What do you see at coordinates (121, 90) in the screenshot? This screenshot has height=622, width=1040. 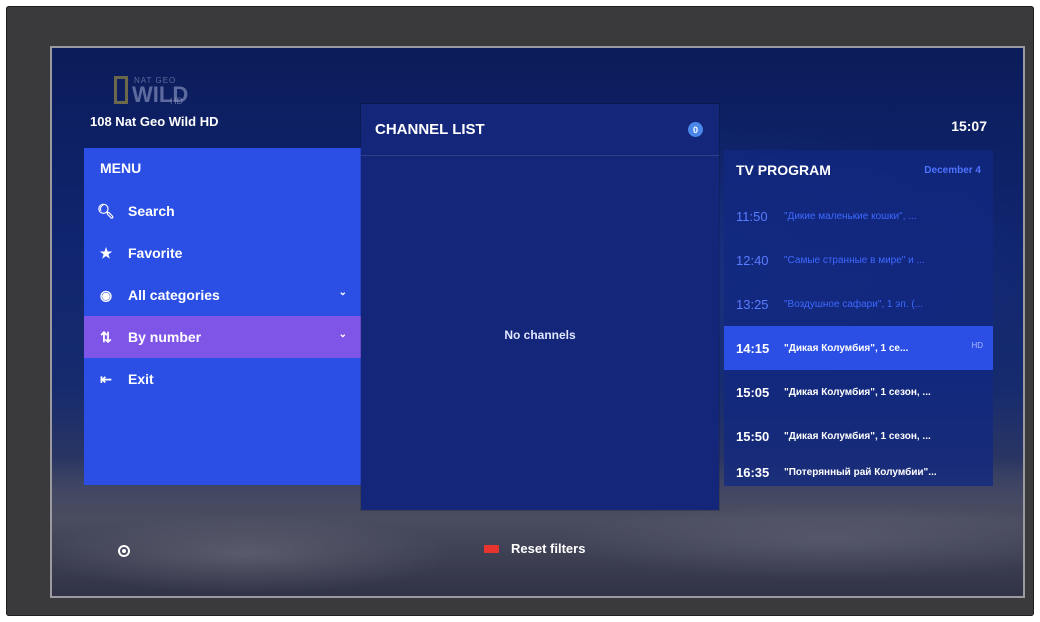 I see `logo-frame-icon` at bounding box center [121, 90].